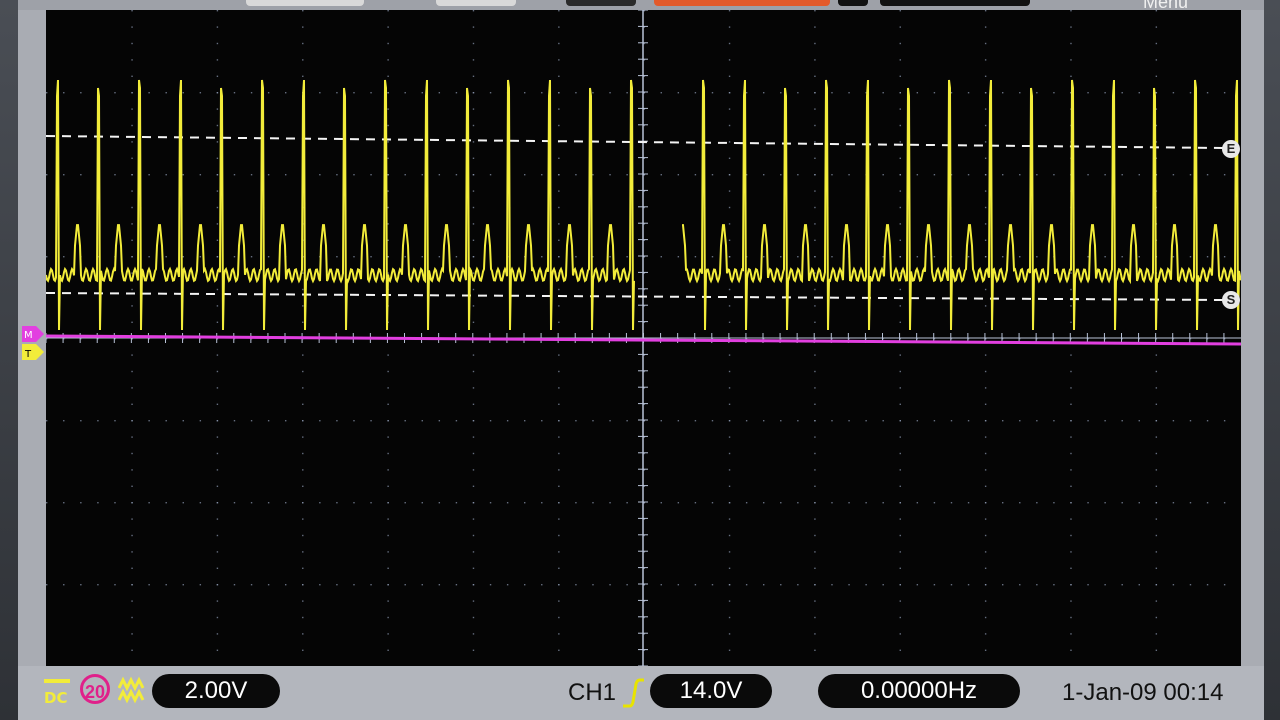  What do you see at coordinates (1231, 300) in the screenshot?
I see `cursor-label-lower: S` at bounding box center [1231, 300].